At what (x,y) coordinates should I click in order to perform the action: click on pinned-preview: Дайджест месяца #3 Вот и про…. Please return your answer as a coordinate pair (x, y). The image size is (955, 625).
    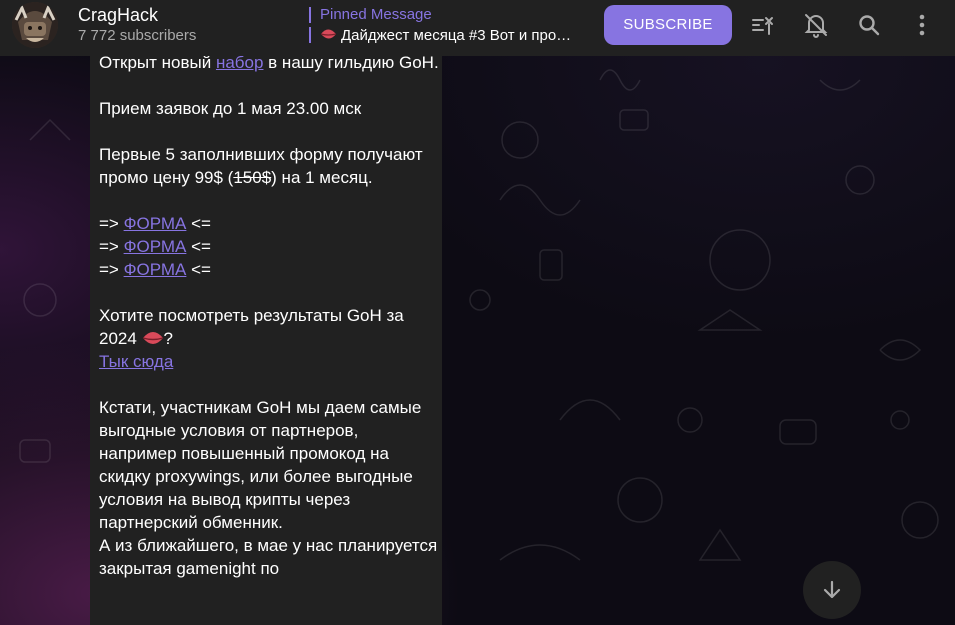
    Looking at the image, I should click on (451, 35).